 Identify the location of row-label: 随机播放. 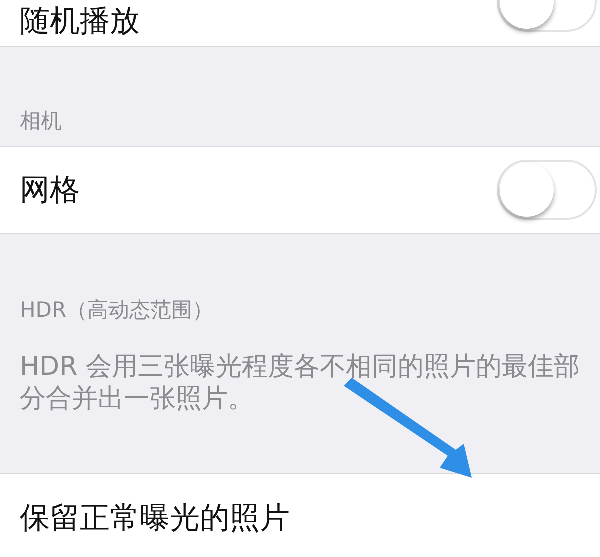
(80, 22).